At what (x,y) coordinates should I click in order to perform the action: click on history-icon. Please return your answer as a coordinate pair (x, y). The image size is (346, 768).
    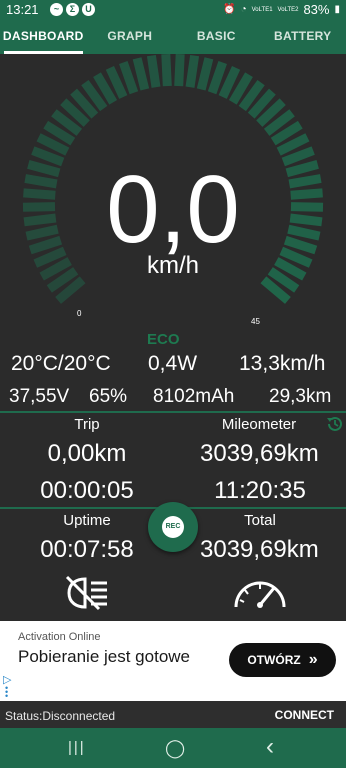
    Looking at the image, I should click on (335, 424).